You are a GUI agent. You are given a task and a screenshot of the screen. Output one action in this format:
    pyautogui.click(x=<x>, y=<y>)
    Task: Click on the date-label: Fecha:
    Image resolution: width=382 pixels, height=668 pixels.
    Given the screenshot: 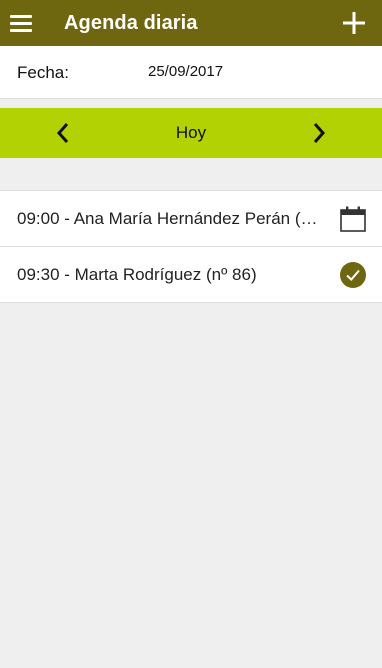 What is the action you would take?
    pyautogui.click(x=43, y=72)
    